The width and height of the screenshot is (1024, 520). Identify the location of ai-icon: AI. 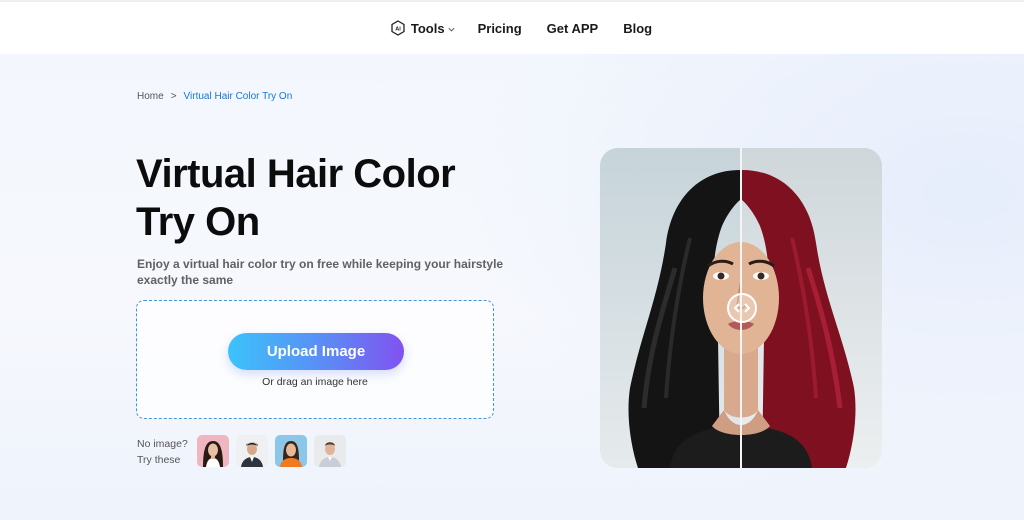
(398, 28).